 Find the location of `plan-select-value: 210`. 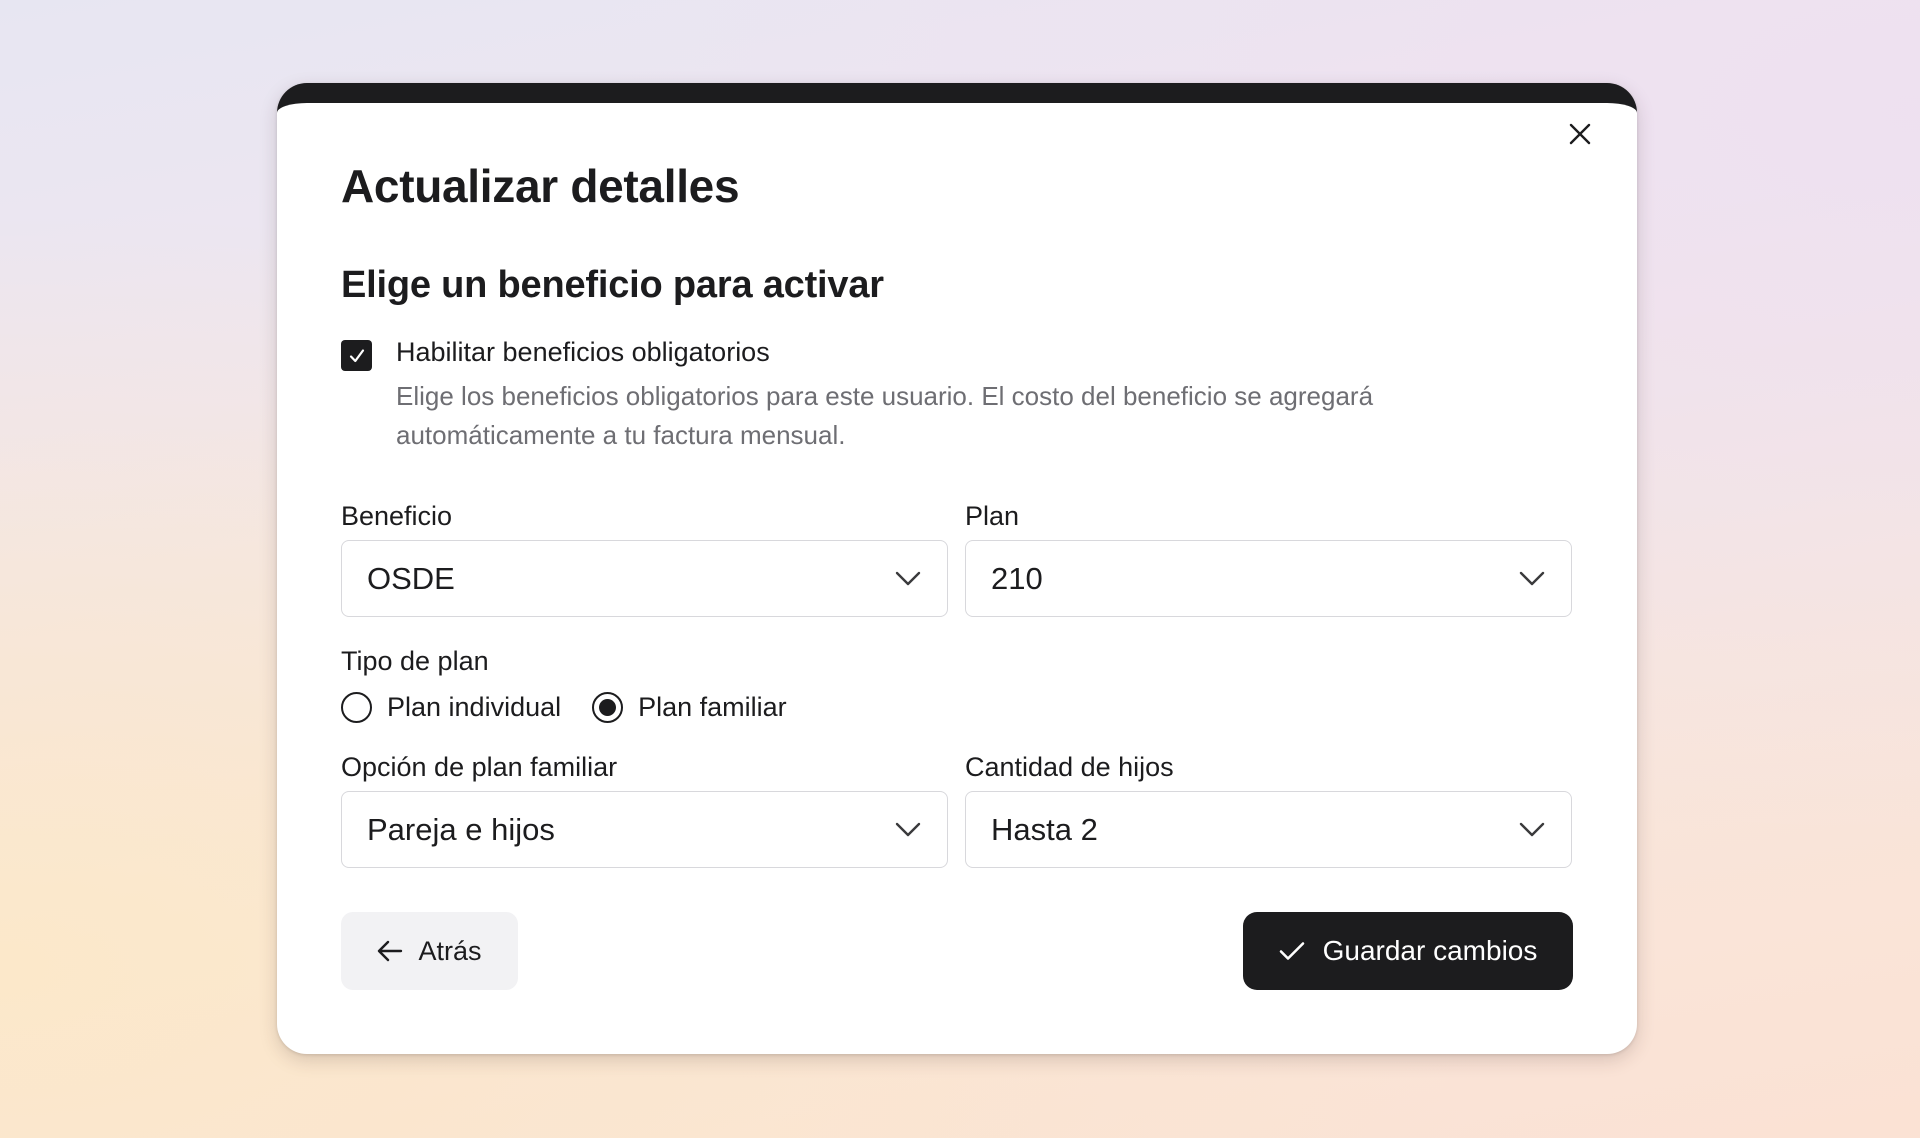

plan-select-value: 210 is located at coordinates (1017, 578).